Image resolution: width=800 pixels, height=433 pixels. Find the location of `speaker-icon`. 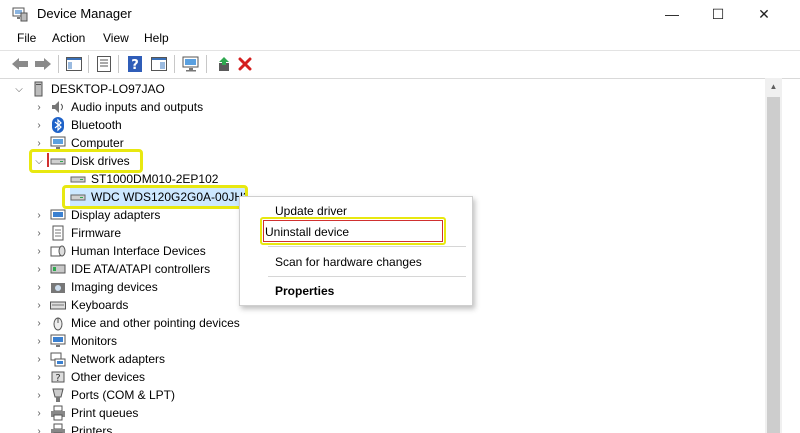

speaker-icon is located at coordinates (57, 107).